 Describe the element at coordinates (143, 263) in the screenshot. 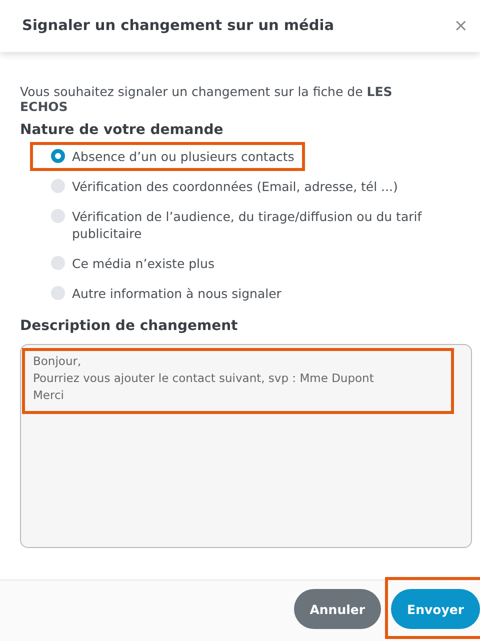

I see `radio-label: Ce média n’existe plus` at that location.